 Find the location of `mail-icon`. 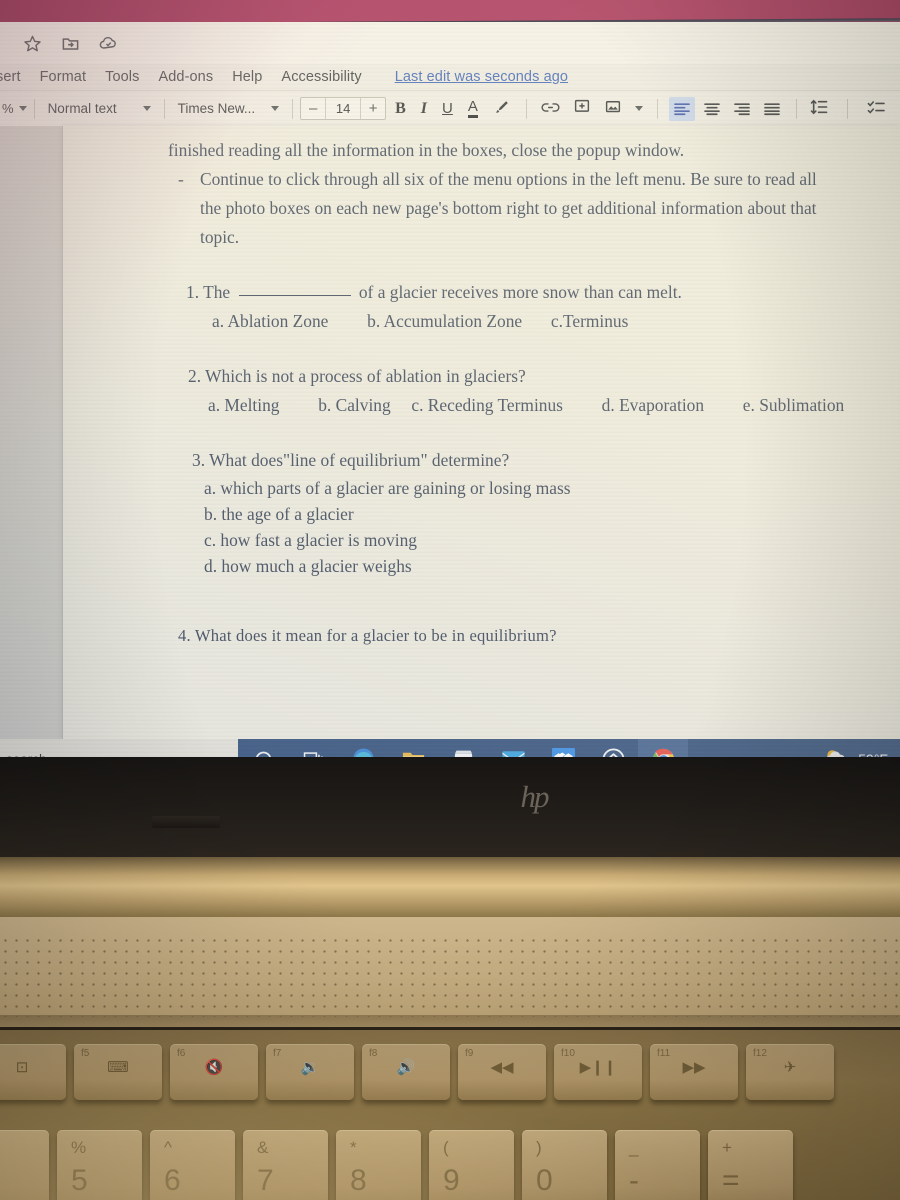

mail-icon is located at coordinates (513, 748).